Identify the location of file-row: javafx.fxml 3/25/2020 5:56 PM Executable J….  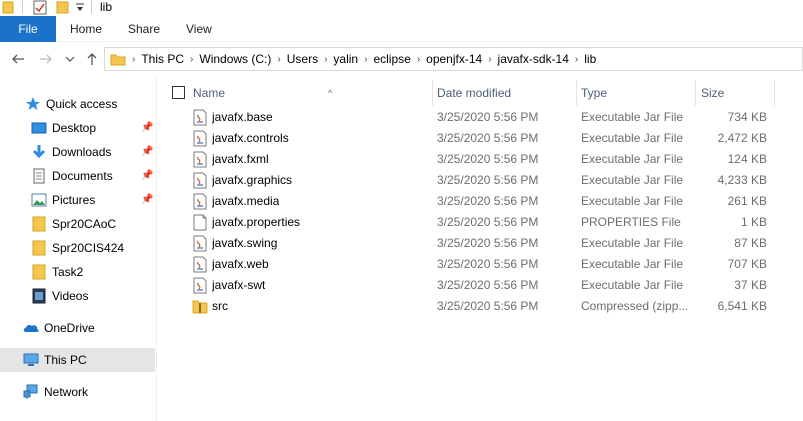
(481, 159).